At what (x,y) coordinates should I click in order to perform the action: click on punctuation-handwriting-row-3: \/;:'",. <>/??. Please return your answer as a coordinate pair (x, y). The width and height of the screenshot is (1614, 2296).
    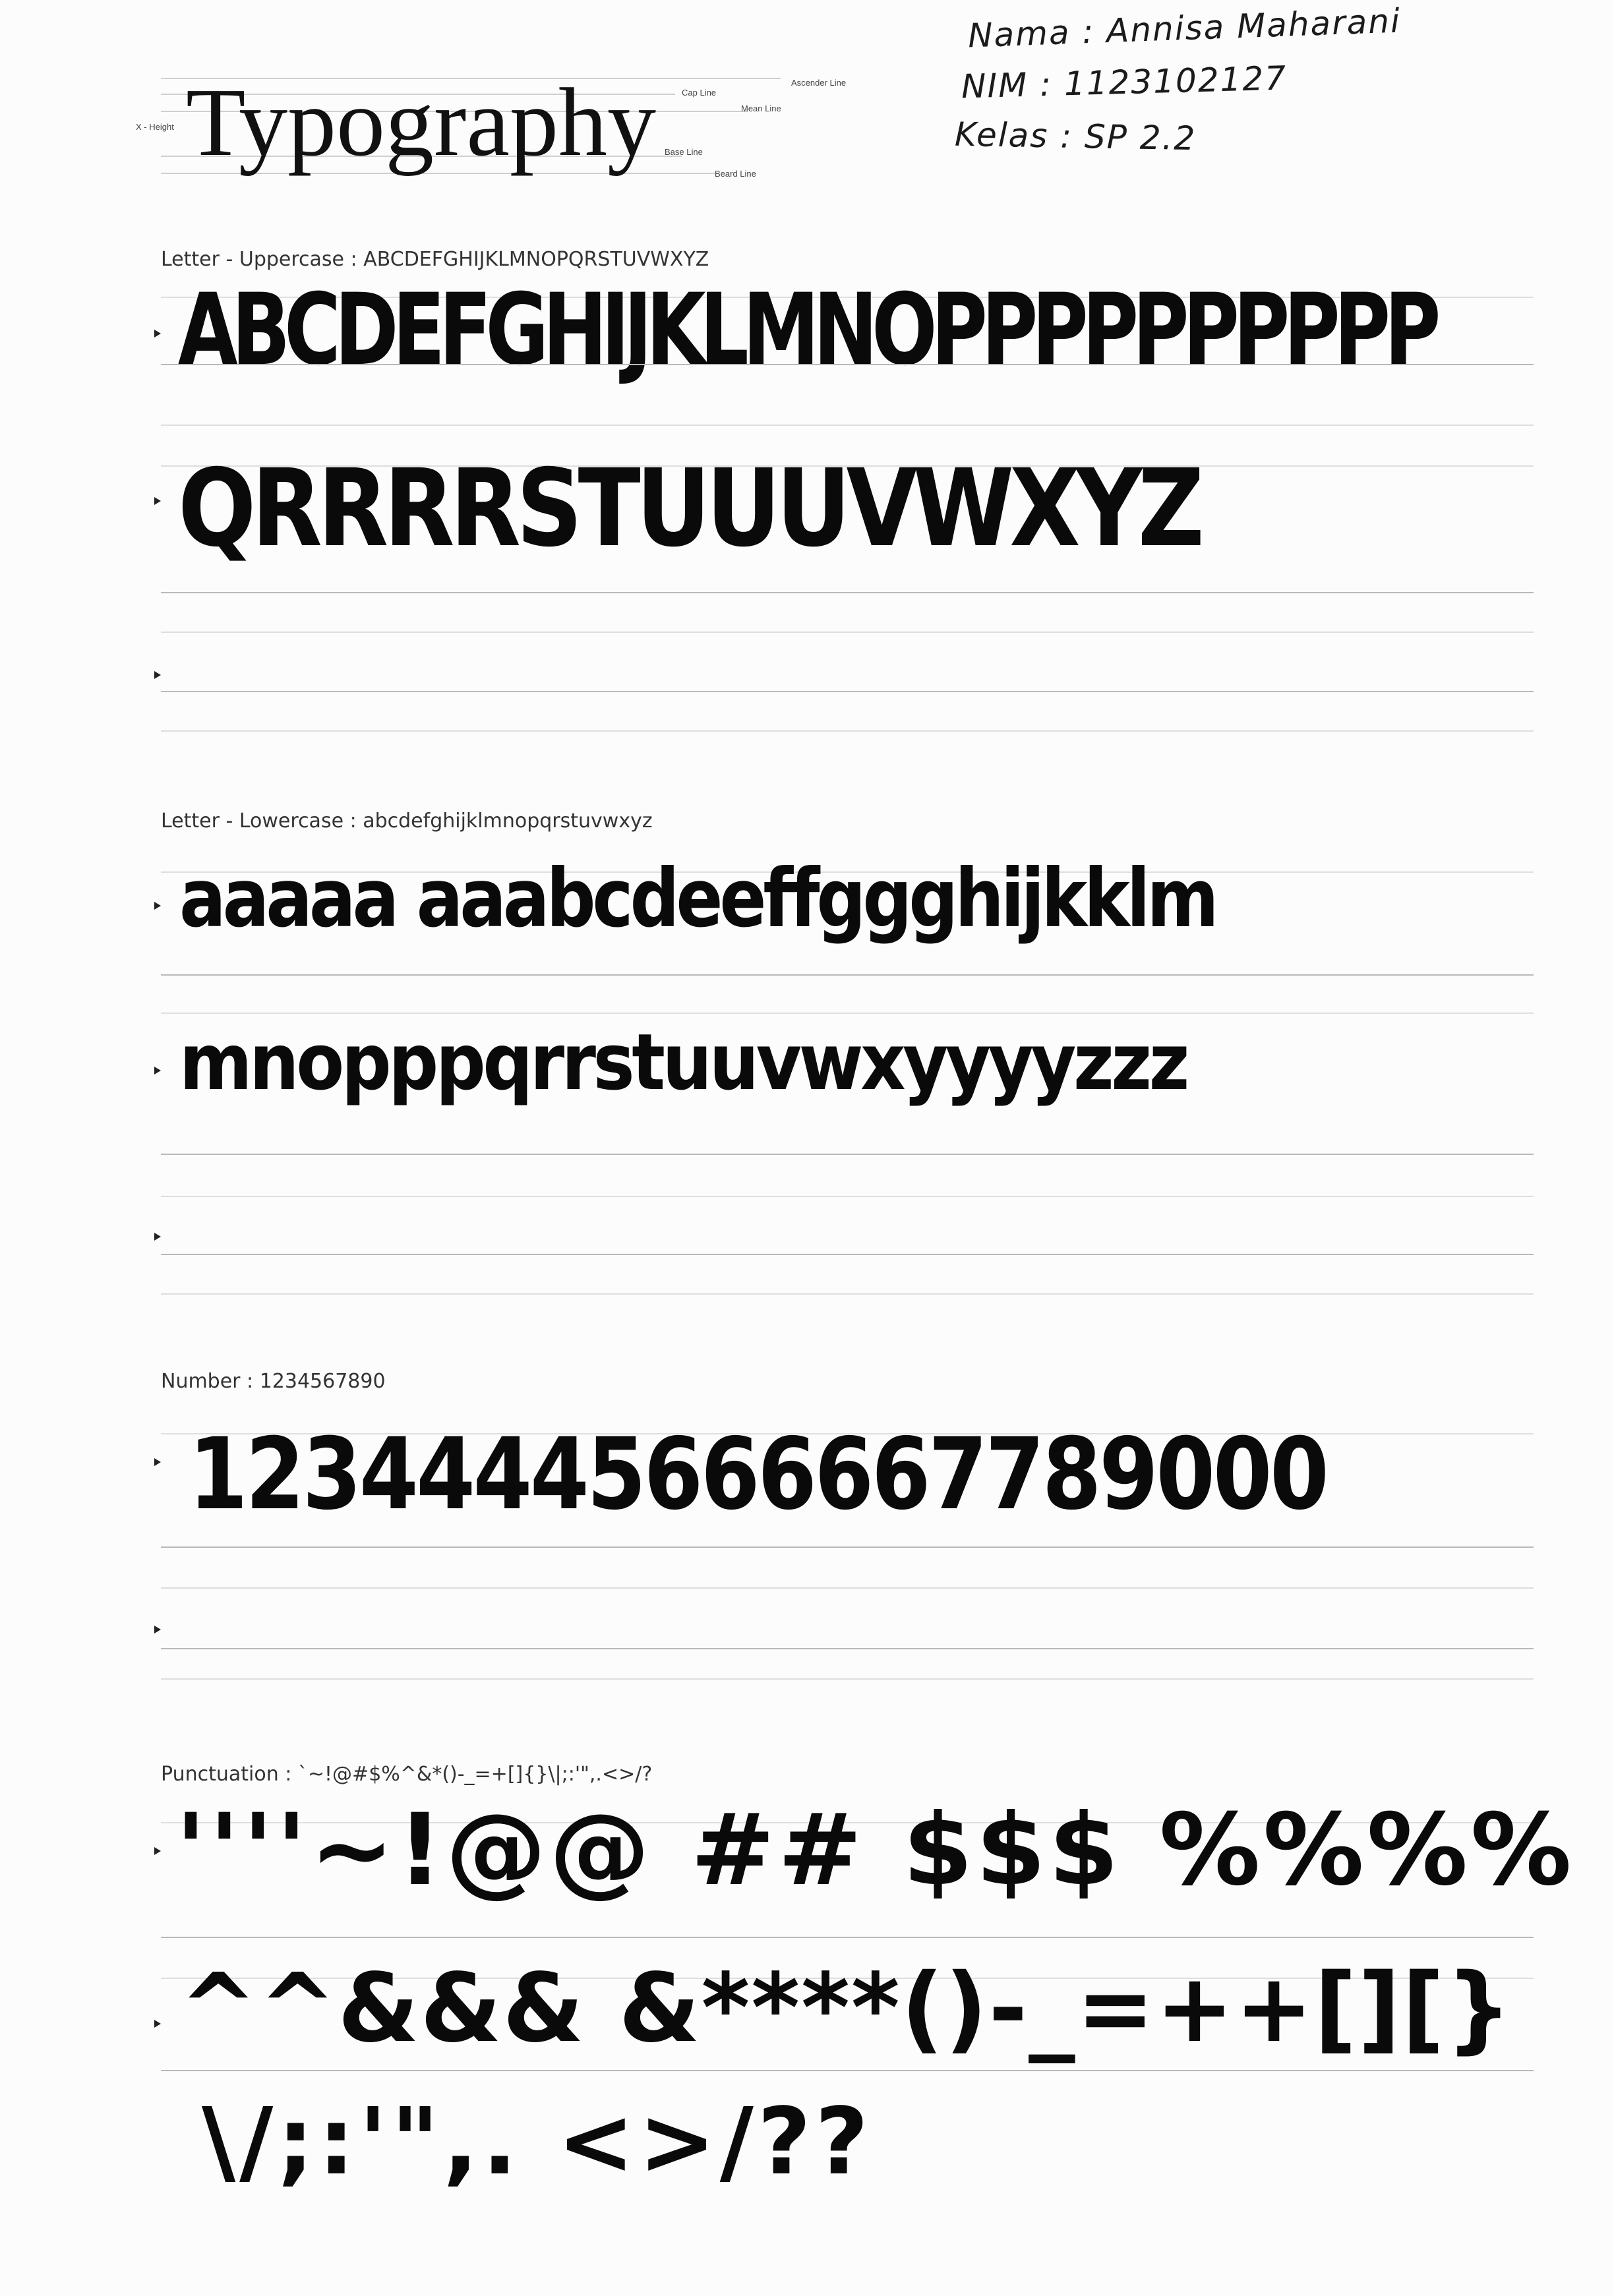
    Looking at the image, I should click on (537, 2142).